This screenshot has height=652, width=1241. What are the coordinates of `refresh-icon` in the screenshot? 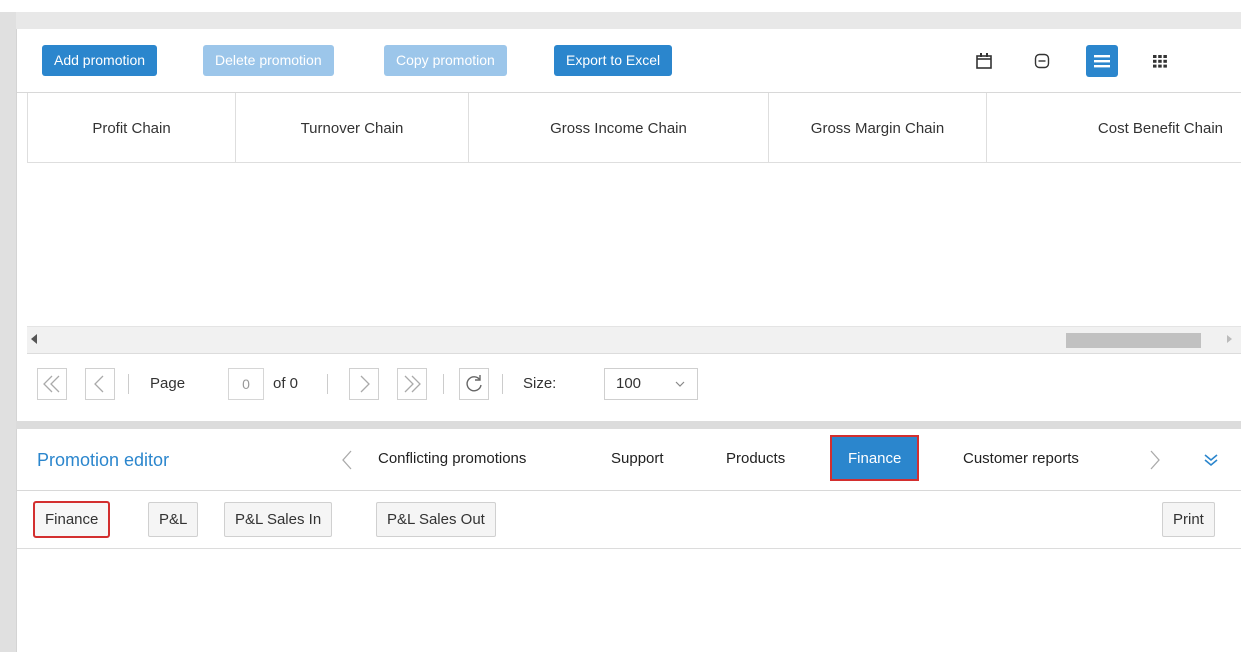 It's located at (474, 383).